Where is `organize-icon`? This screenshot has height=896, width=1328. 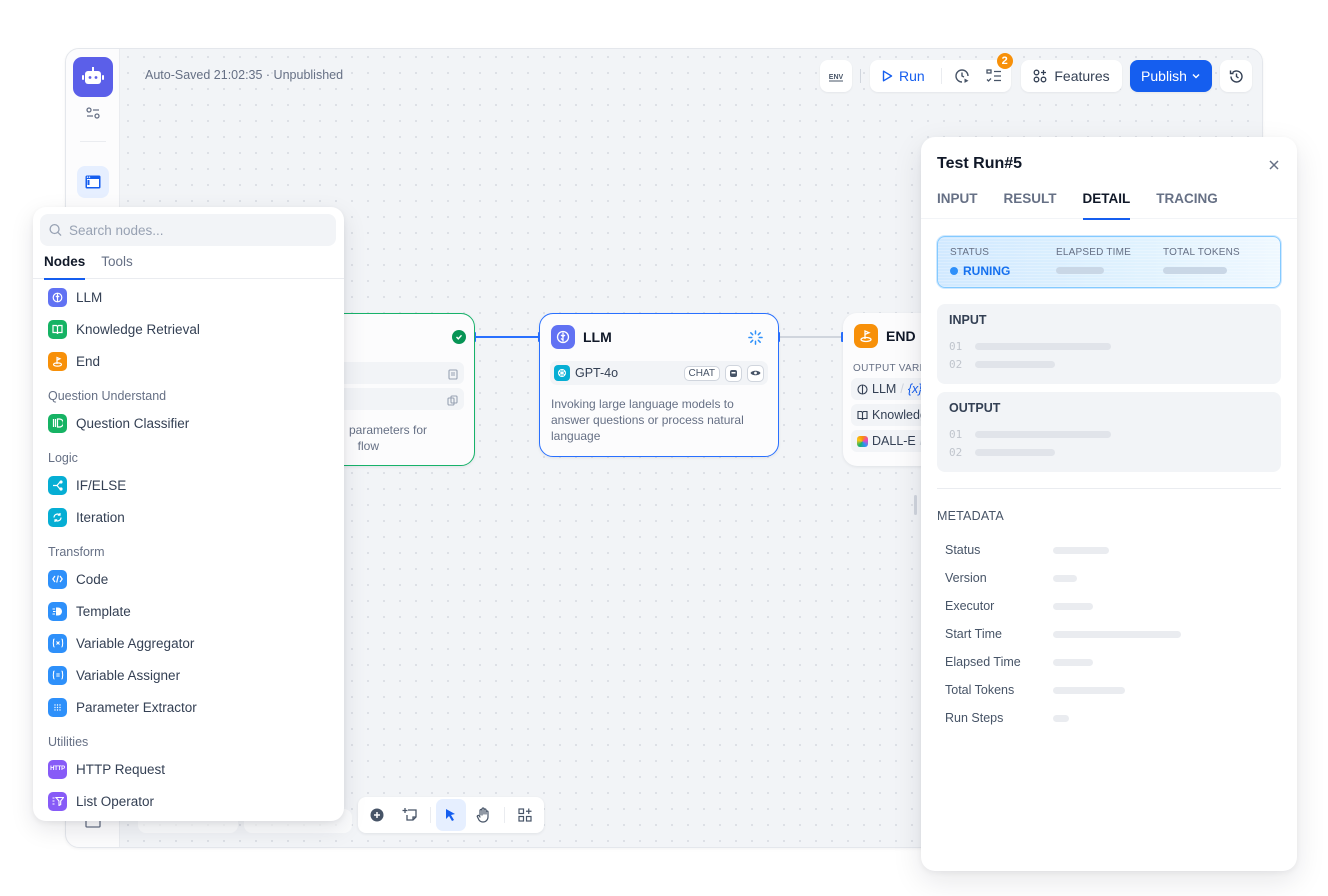 organize-icon is located at coordinates (525, 815).